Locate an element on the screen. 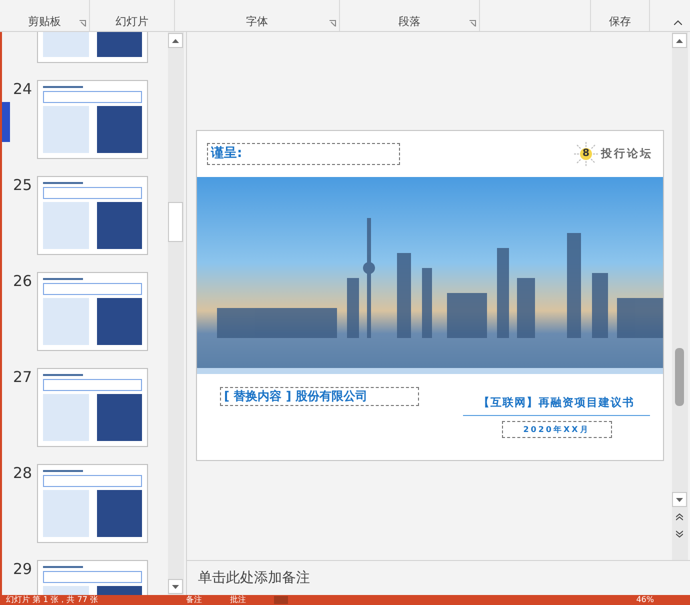 Image resolution: width=690 pixels, height=605 pixels. slide-number: 27 is located at coordinates (23, 378).